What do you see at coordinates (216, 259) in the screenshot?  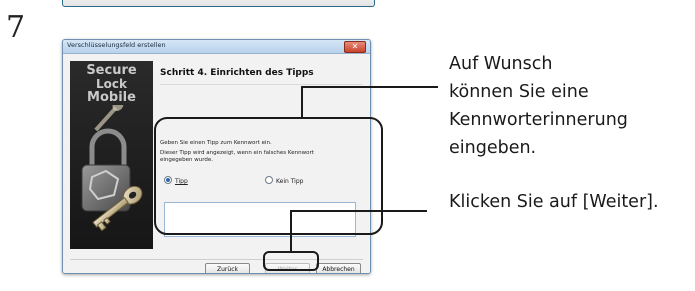 I see `footer-divider` at bounding box center [216, 259].